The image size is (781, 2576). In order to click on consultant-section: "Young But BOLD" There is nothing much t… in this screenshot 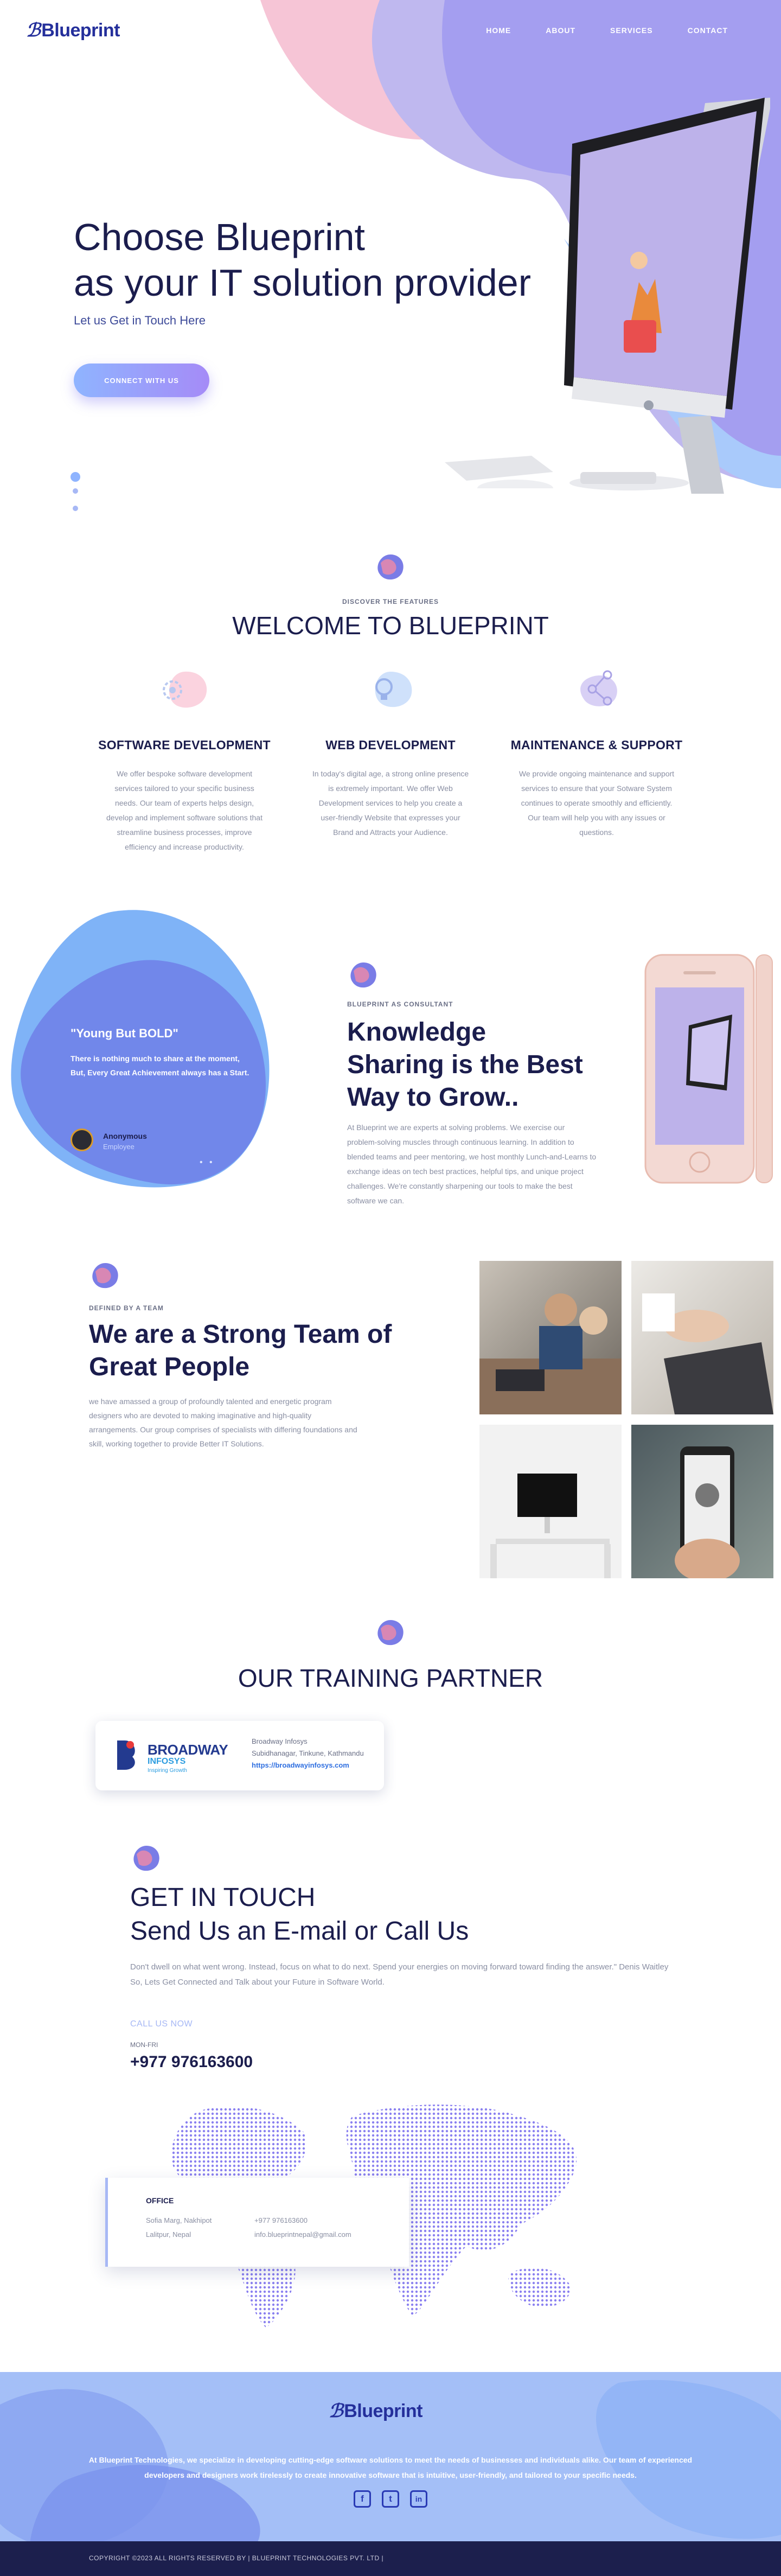, I will do `click(390, 1066)`.